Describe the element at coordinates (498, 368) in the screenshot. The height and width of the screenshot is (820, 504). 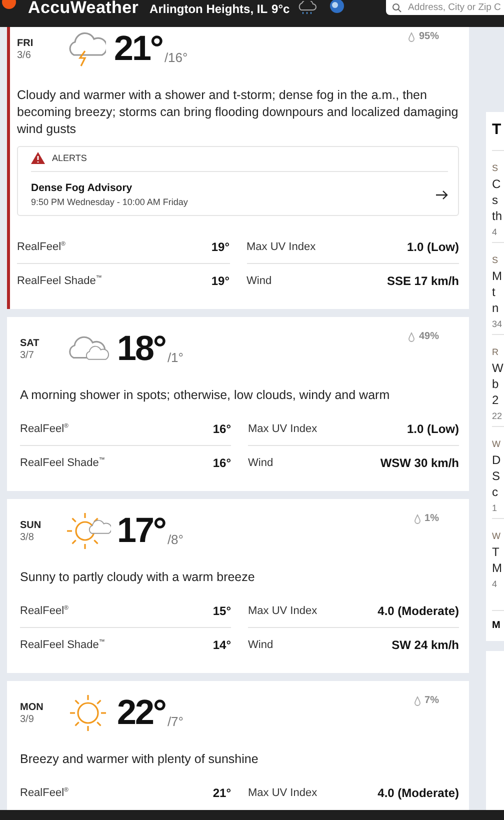
I see `article-title-line: W` at that location.